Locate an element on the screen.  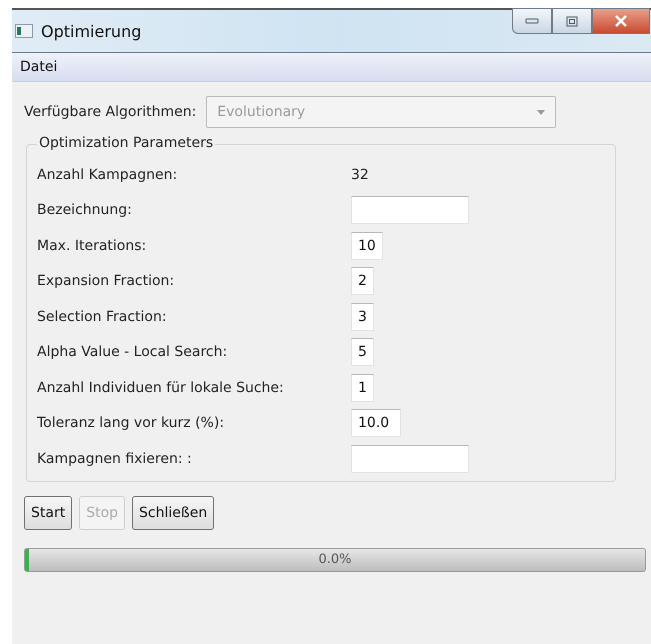
menu-item: Datei is located at coordinates (39, 67).